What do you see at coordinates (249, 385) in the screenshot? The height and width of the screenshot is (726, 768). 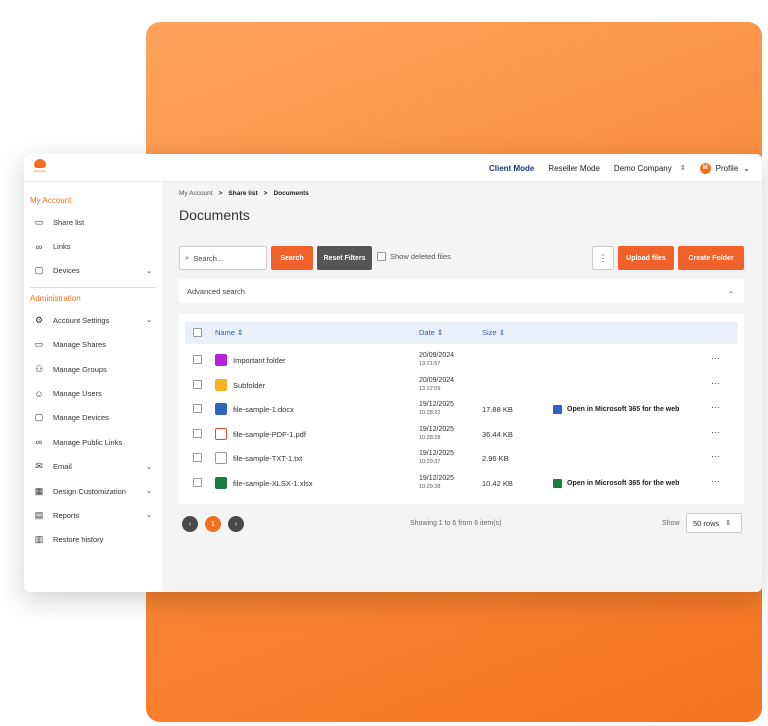 I see `file-name: Subfolder` at bounding box center [249, 385].